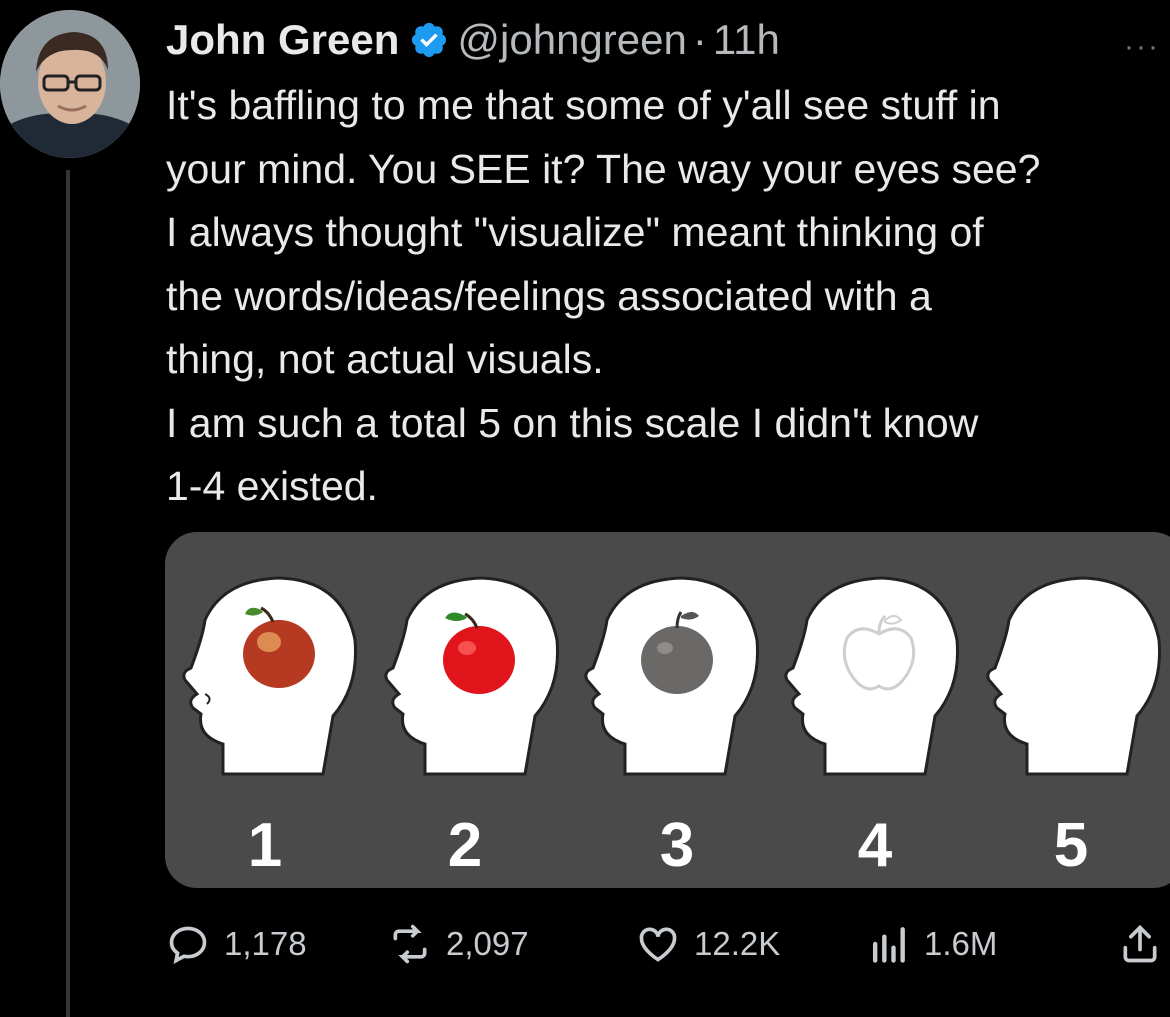 The width and height of the screenshot is (1170, 1017). I want to click on share-icon, so click(1140, 943).